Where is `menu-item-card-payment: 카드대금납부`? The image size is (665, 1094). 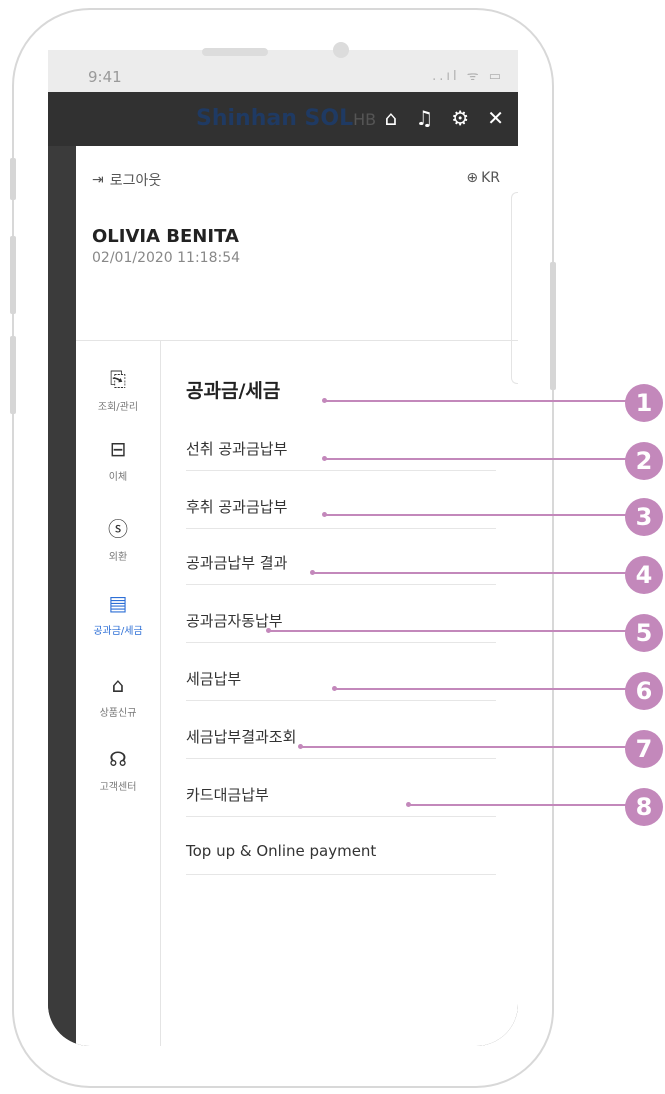 menu-item-card-payment: 카드대금납부 is located at coordinates (341, 797).